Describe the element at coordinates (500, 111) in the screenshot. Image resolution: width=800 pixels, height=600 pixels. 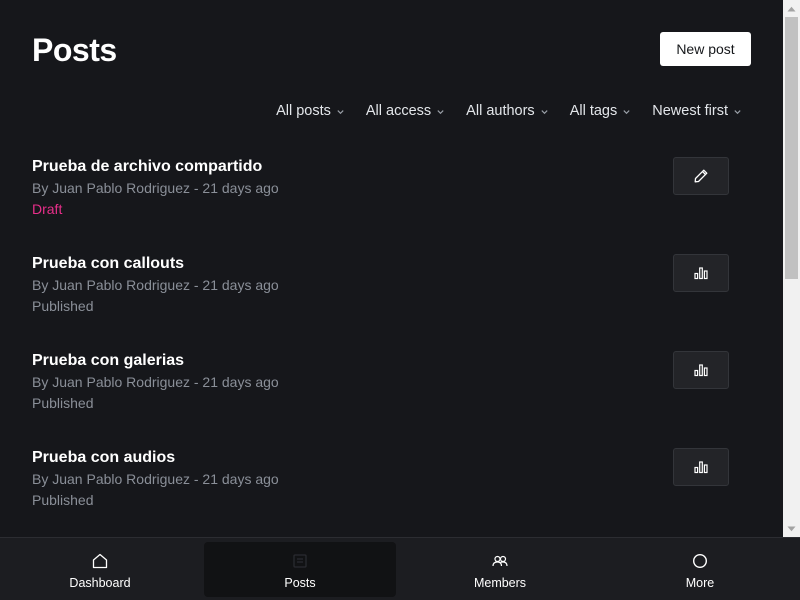
I see `filter-authors-label: All authors` at that location.